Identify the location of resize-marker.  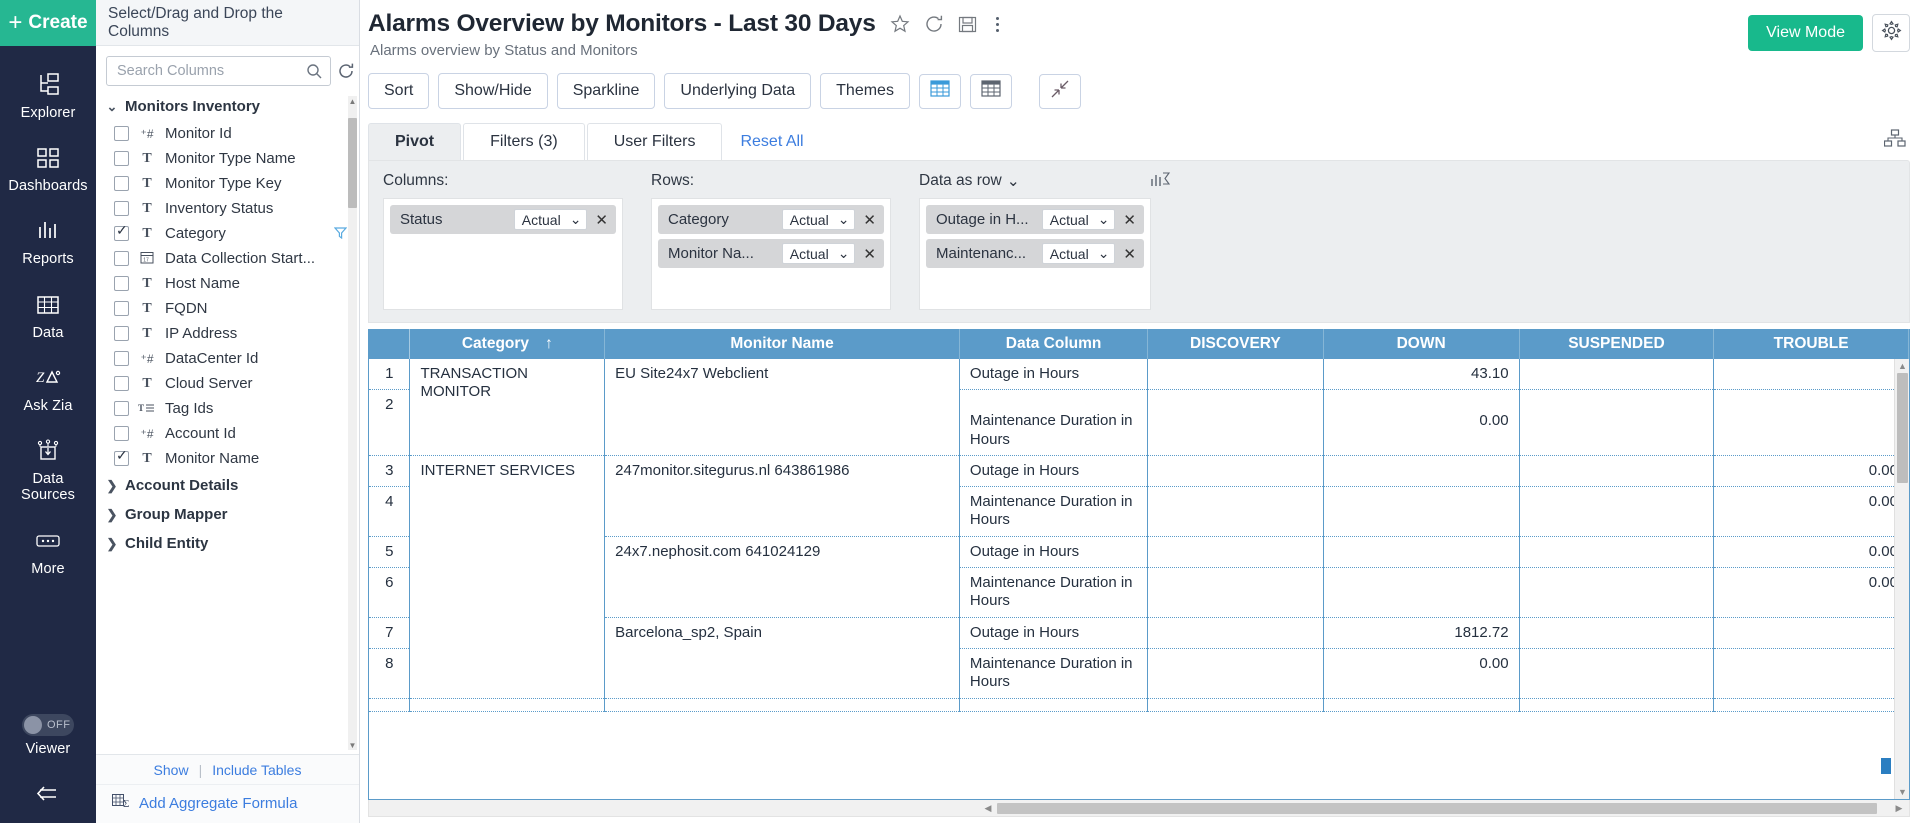
(1886, 766).